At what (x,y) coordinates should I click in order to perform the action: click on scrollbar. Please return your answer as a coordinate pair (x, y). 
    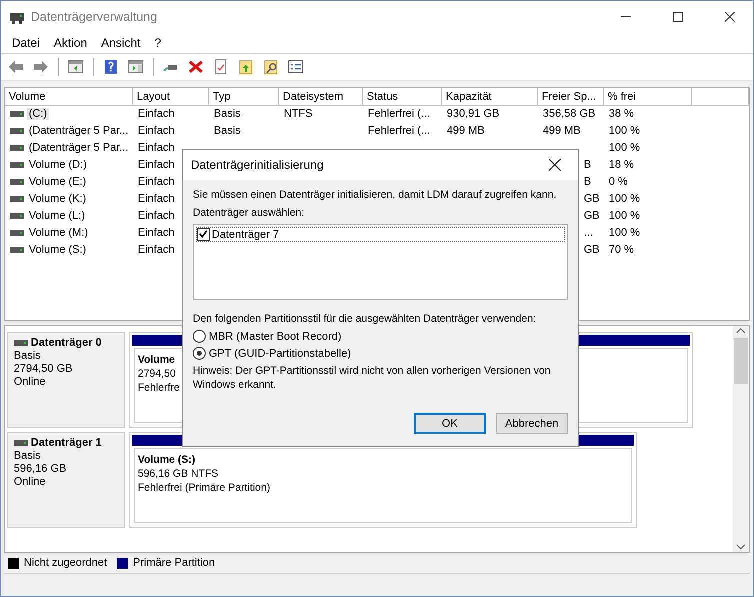
    Looking at the image, I should click on (741, 439).